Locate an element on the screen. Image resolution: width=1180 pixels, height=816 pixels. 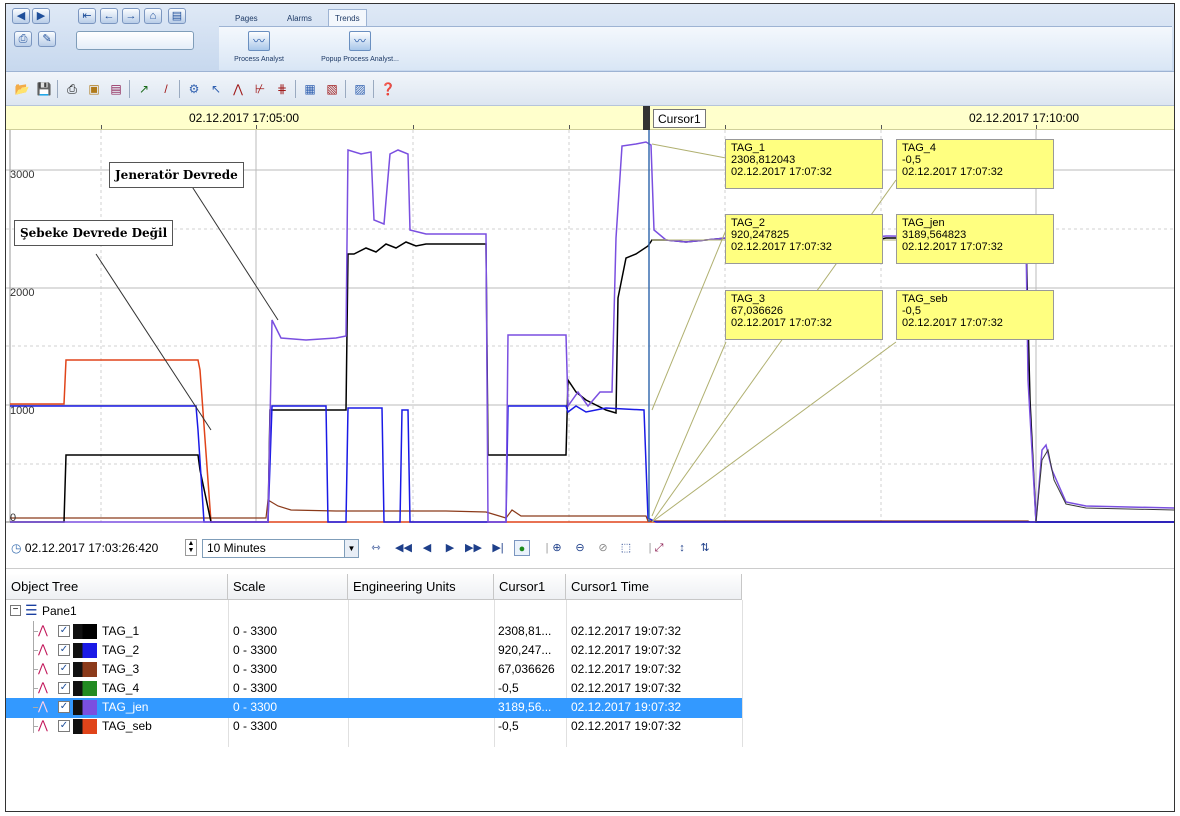
column-header-label: Object Tree is located at coordinates (45, 586).